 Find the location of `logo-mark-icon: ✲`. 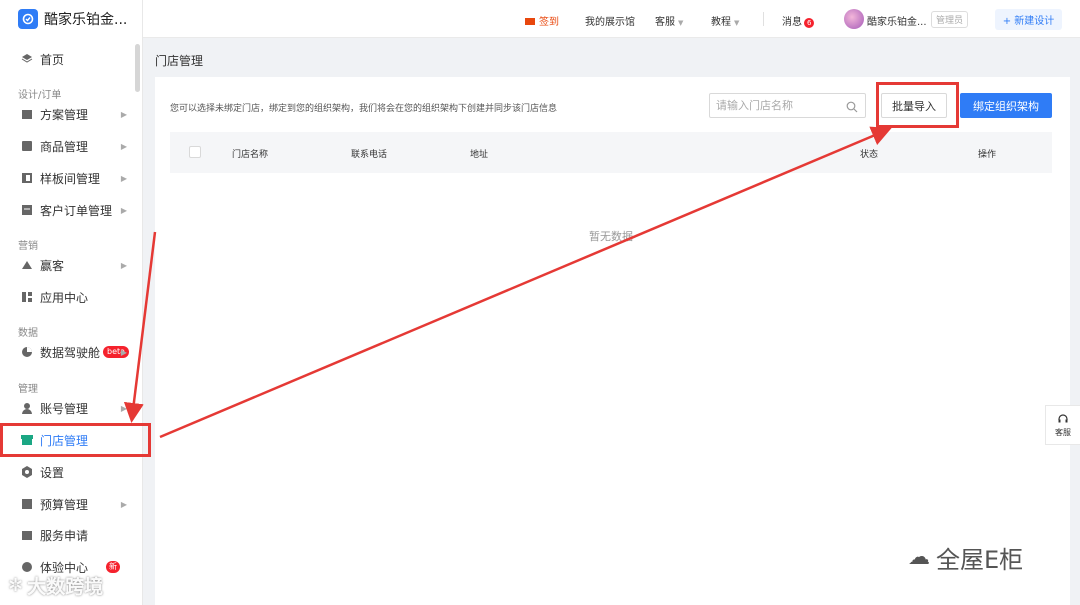

logo-mark-icon: ✲ is located at coordinates (16, 585).